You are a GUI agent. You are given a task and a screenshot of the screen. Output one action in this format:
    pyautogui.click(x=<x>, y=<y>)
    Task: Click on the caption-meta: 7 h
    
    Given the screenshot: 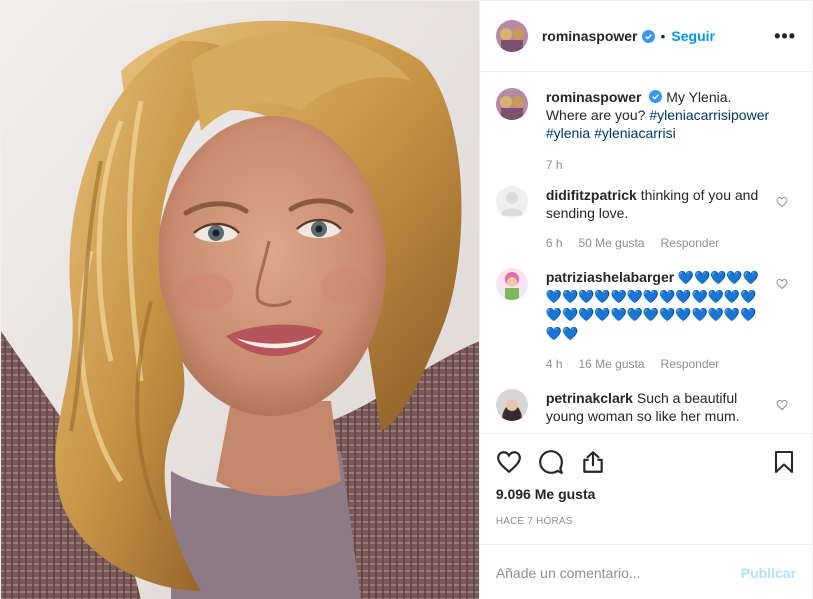 What is the action you would take?
    pyautogui.click(x=671, y=165)
    